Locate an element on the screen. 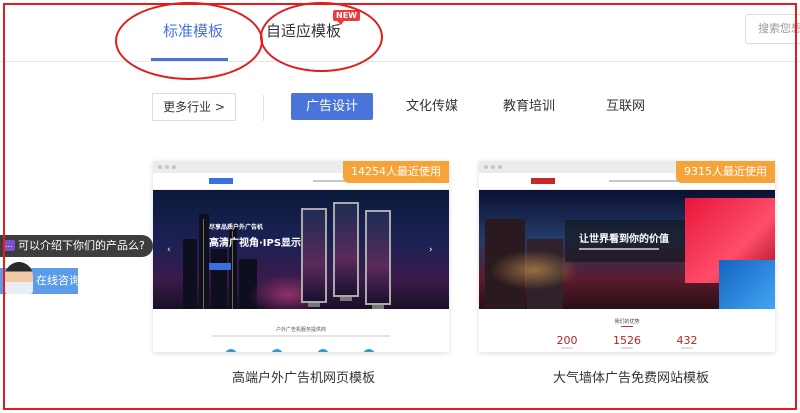 The height and width of the screenshot is (413, 800). chat-prompt-text: 可以介绍下你们的产品么? is located at coordinates (81, 245).